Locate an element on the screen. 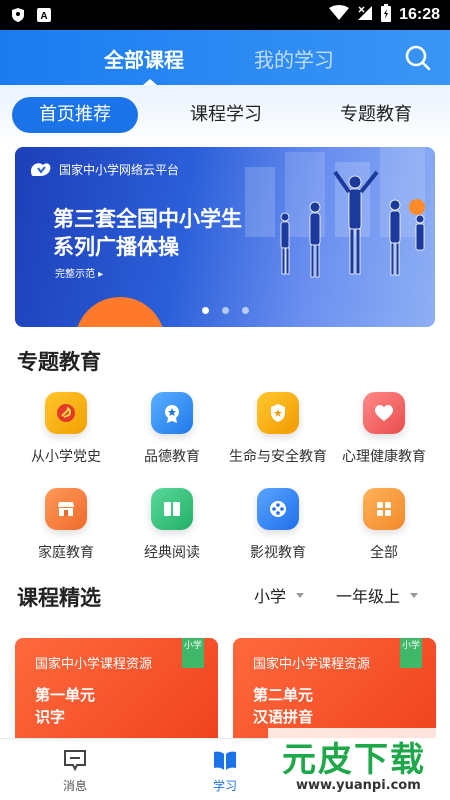 The image size is (450, 800). status-bar: A 16:28 is located at coordinates (225, 15).